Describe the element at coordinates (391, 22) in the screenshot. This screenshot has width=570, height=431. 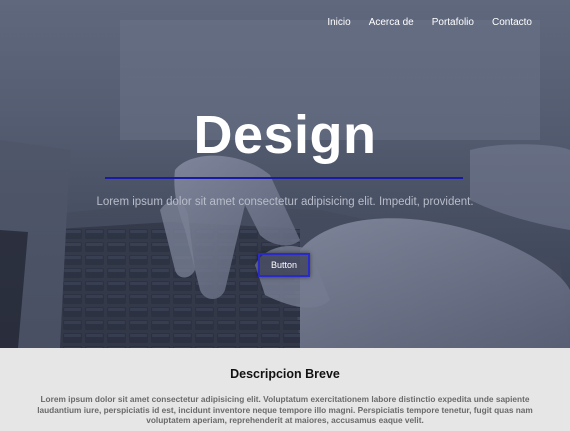
I see `nav-link-acerca-de: Acerca de` at that location.